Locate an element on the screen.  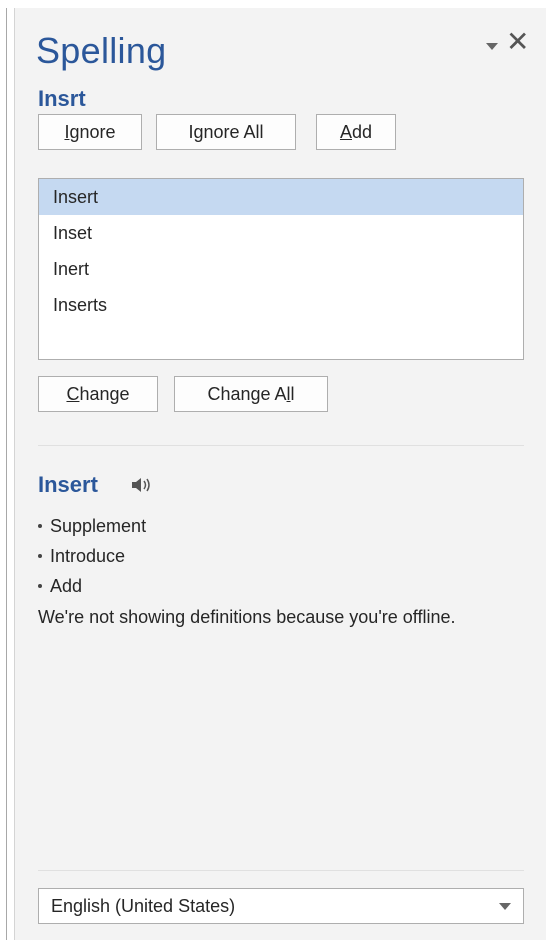
change-all-pre: Change A is located at coordinates (247, 393).